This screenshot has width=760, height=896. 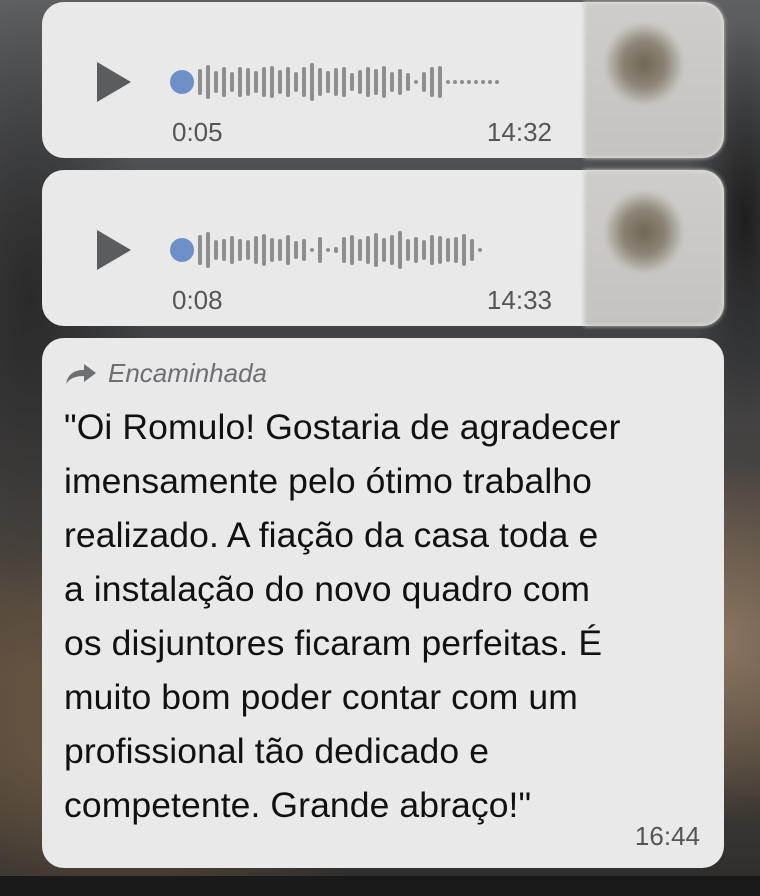 I want to click on chat-background-bottom, so click(x=380, y=886).